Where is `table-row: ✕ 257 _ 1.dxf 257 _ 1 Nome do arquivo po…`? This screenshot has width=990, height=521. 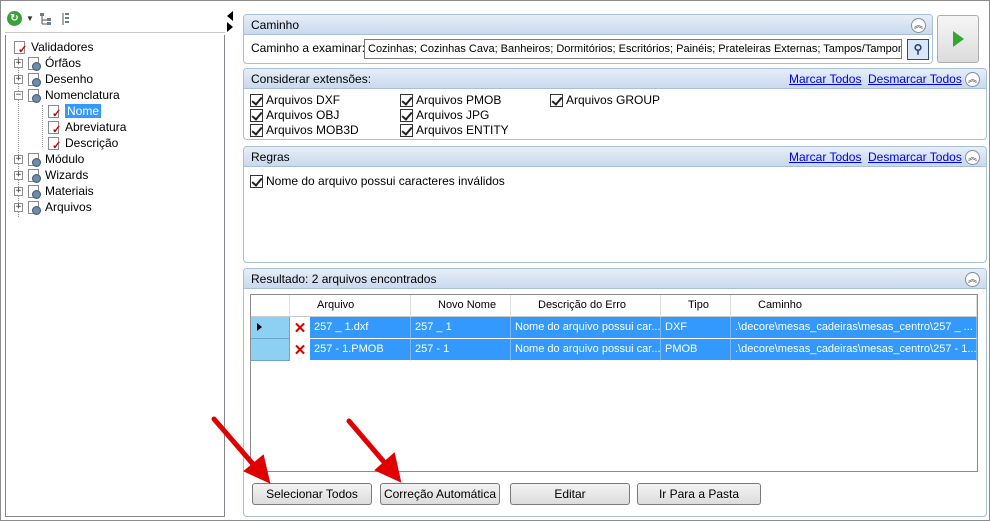
table-row: ✕ 257 _ 1.dxf 257 _ 1 Nome do arquivo po… is located at coordinates (614, 328).